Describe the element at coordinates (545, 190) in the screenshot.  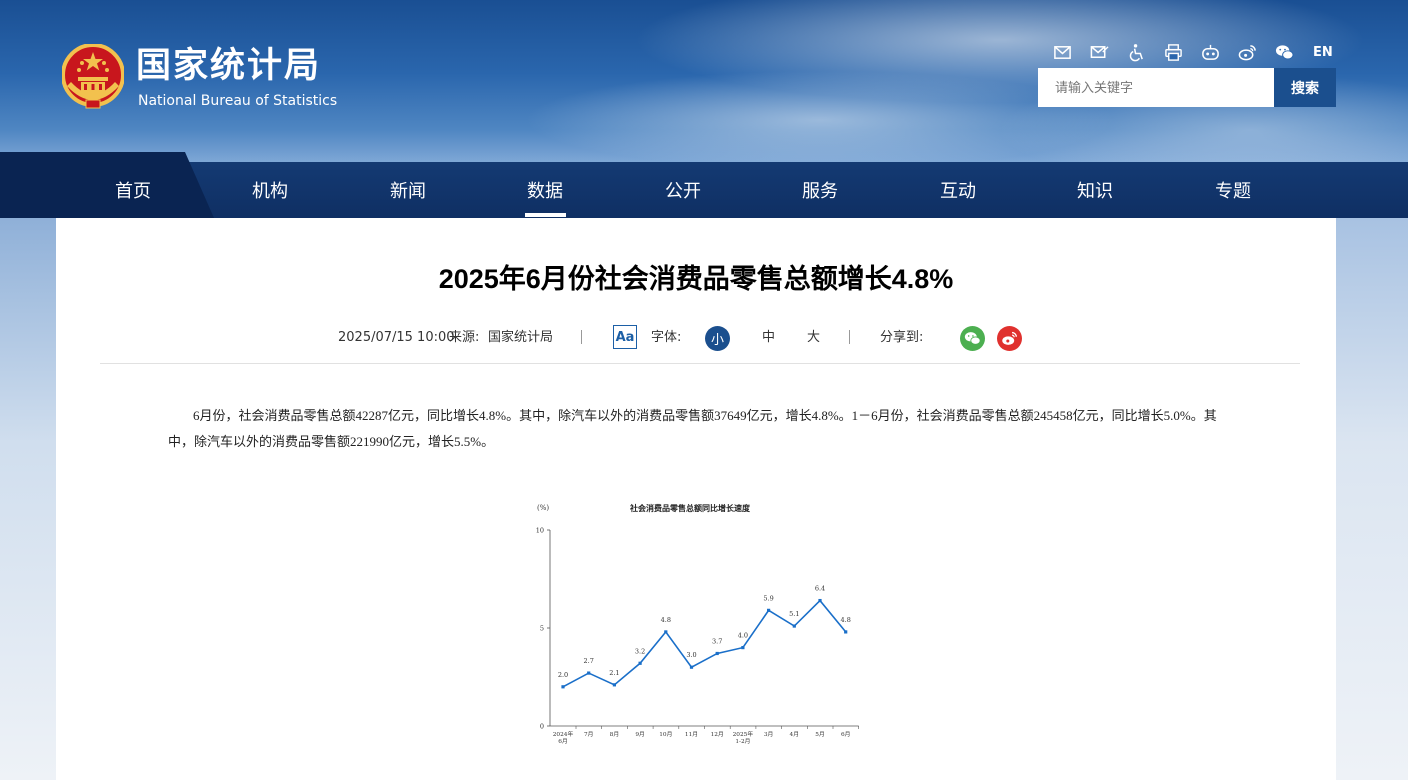
I see `nav-item-data: 数据` at that location.